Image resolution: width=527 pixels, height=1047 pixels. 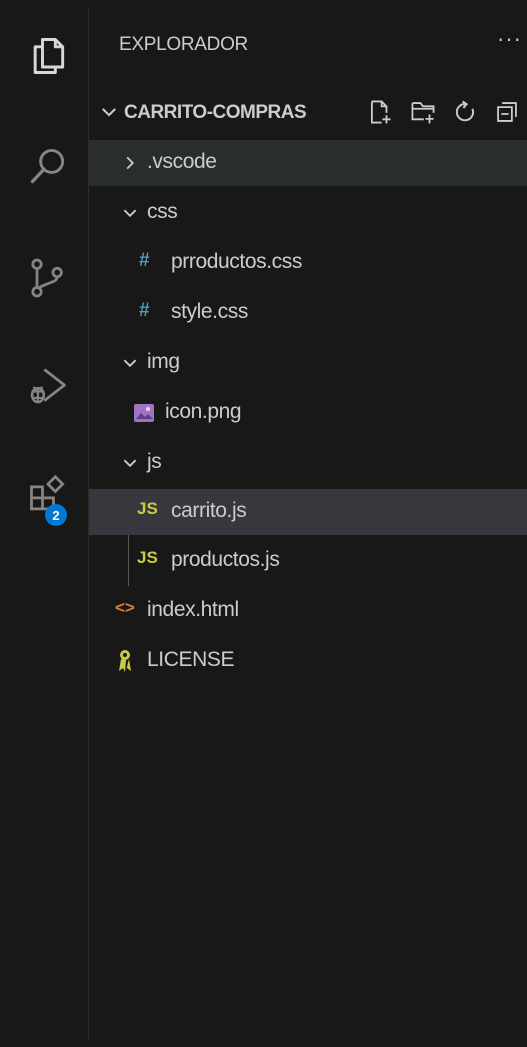 I want to click on tree-item-label: img, so click(x=163, y=361).